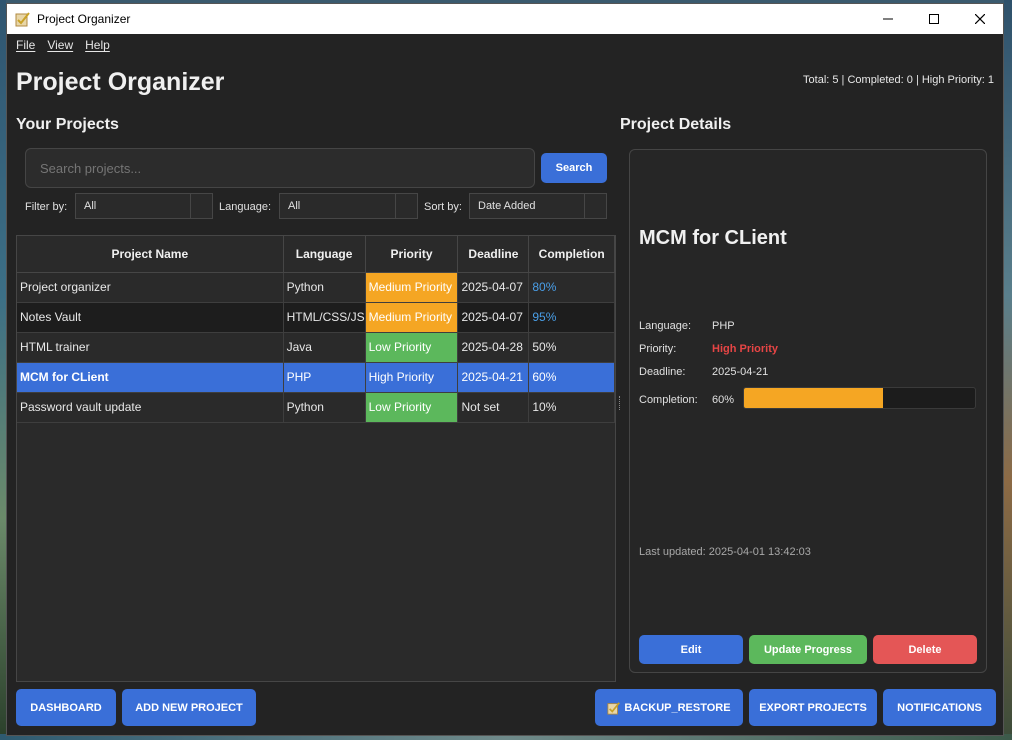 The image size is (1012, 740). What do you see at coordinates (150, 317) in the screenshot?
I see `cell-project-name: Notes Vault` at bounding box center [150, 317].